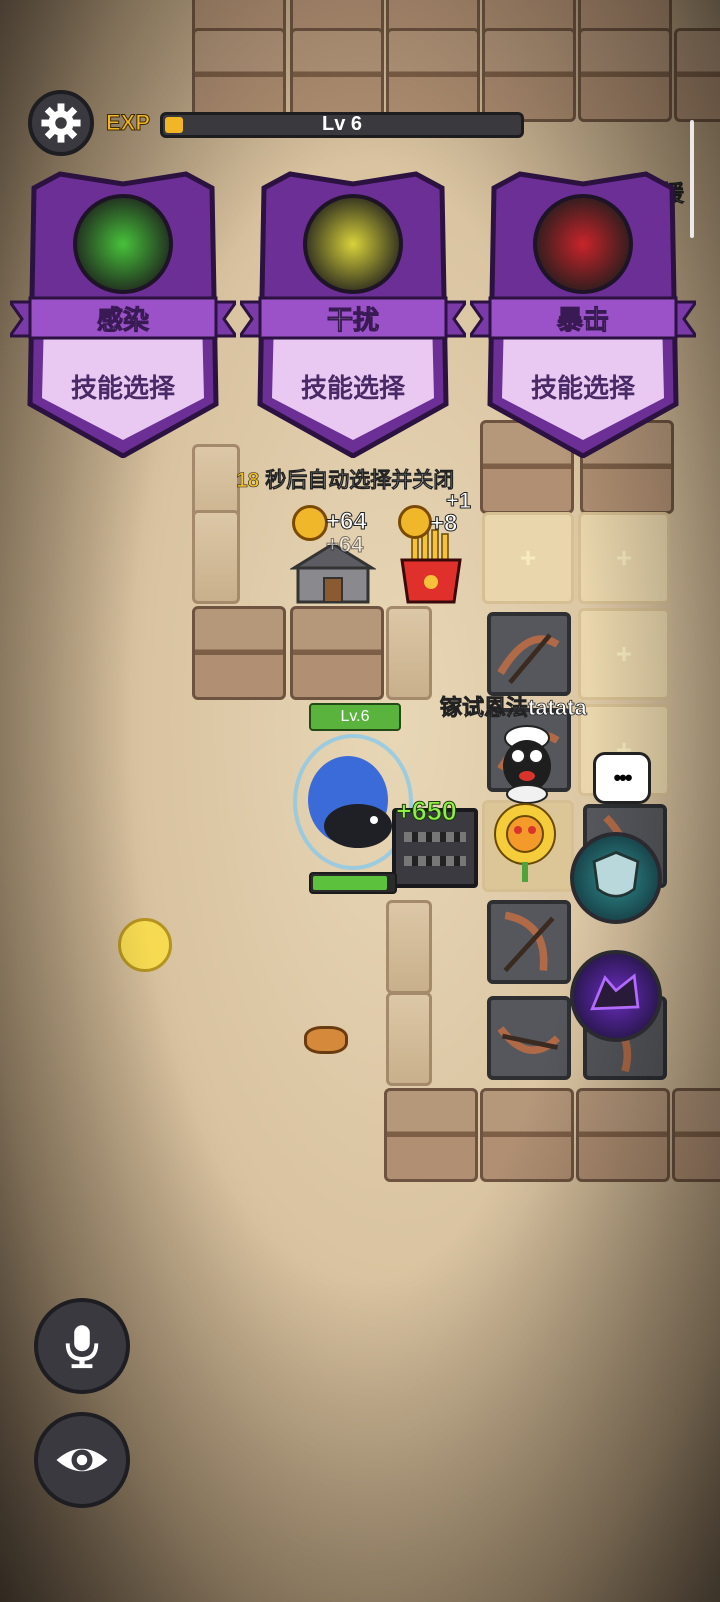  I want to click on exp-label: EXP, so click(128, 123).